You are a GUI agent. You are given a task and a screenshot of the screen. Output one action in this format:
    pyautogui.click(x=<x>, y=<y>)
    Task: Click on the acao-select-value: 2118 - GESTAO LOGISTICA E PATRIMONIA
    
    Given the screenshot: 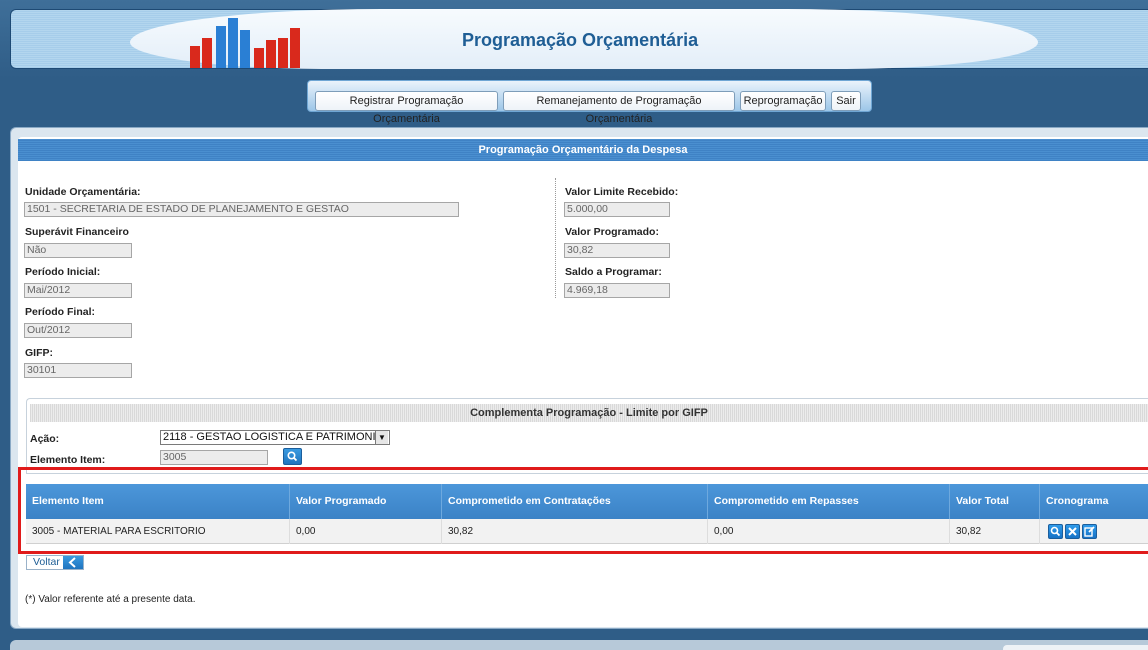 What is the action you would take?
    pyautogui.click(x=273, y=437)
    